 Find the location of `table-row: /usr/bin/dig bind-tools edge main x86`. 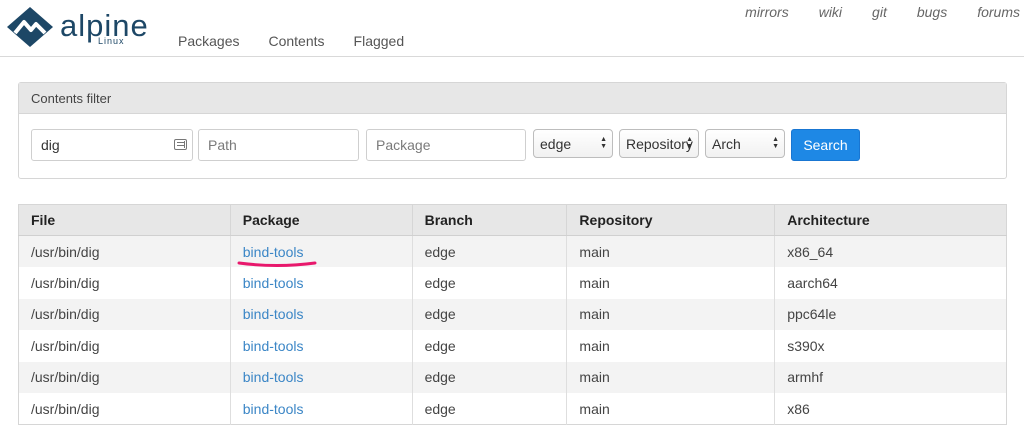

table-row: /usr/bin/dig bind-tools edge main x86 is located at coordinates (512, 409).